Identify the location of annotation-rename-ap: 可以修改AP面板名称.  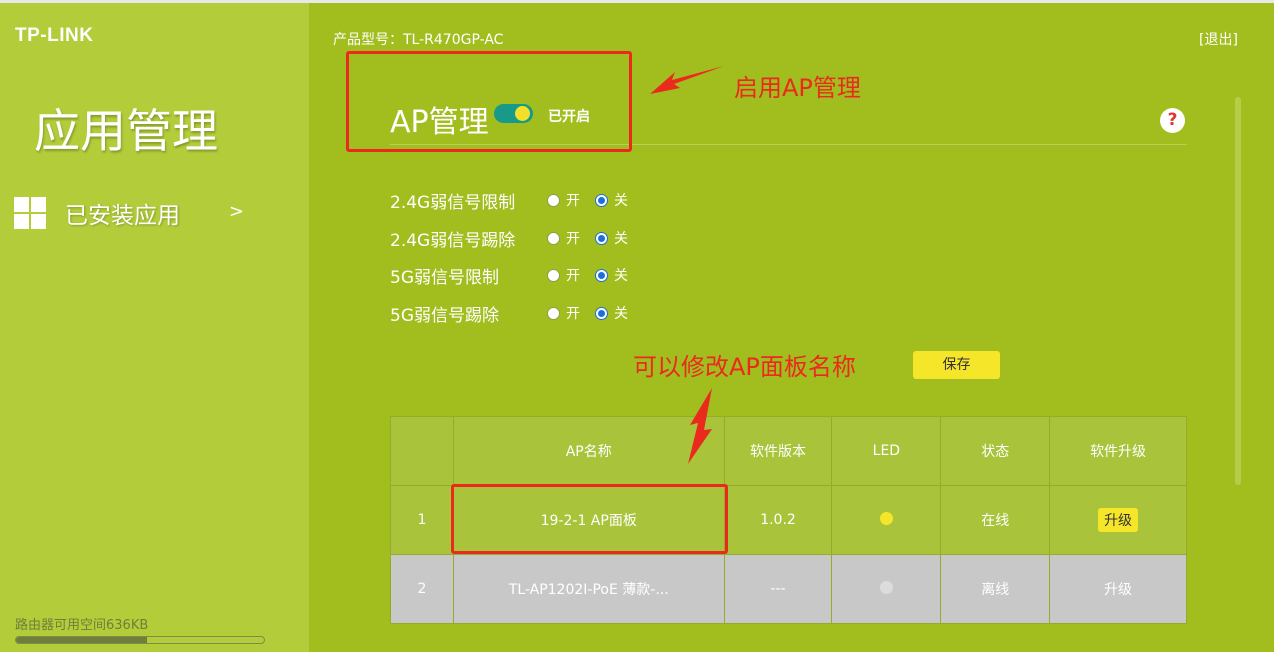
(744, 367).